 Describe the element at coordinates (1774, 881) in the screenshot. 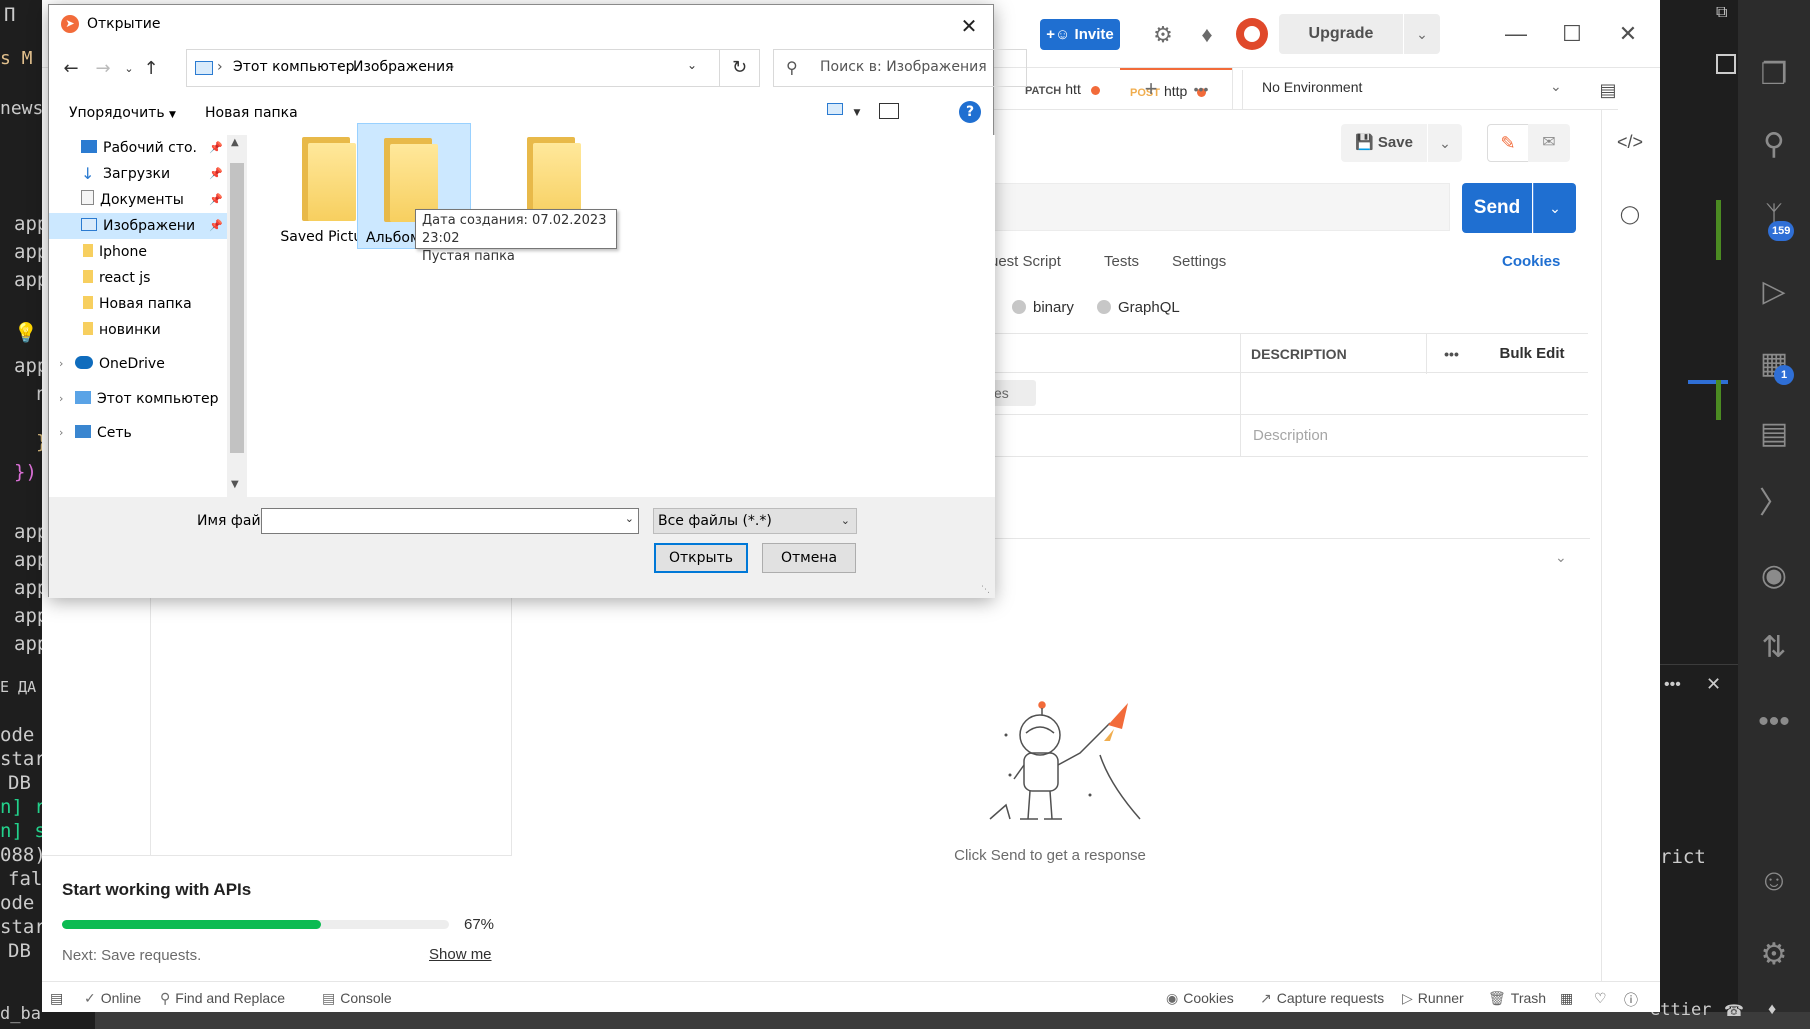

I see `account-icon: ☺` at that location.